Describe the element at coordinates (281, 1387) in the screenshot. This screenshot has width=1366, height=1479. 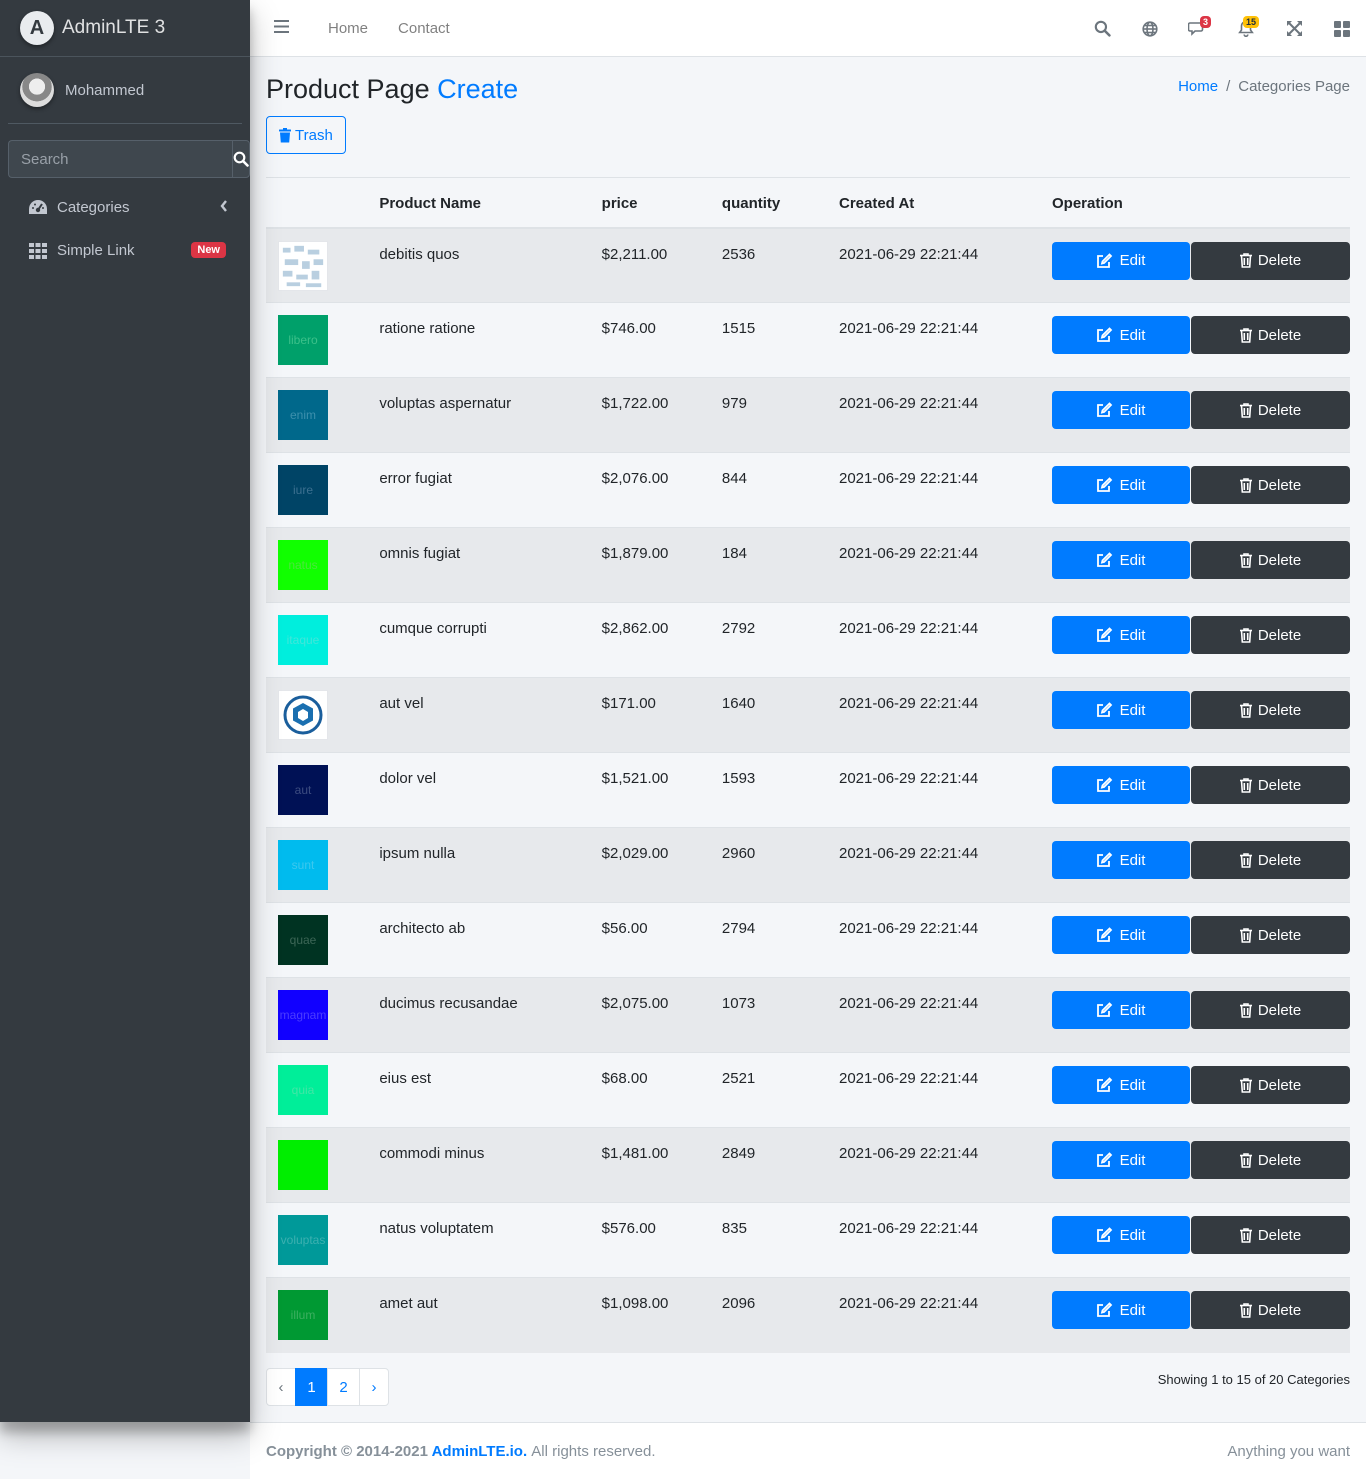
I see `pagination-prev: ‹` at that location.